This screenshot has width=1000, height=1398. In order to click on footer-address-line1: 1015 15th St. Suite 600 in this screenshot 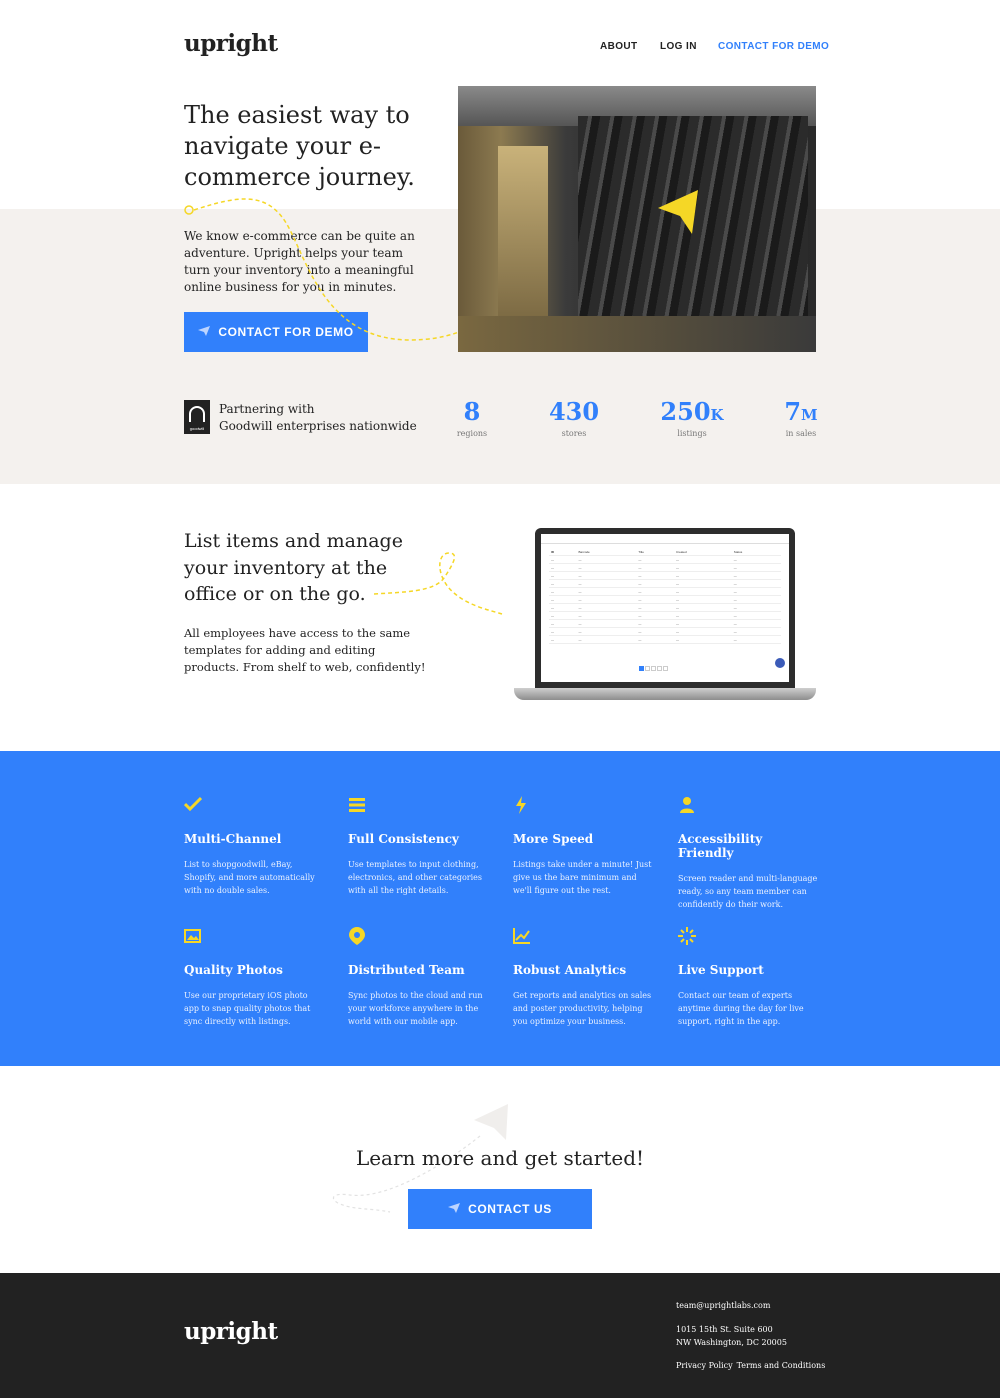, I will do `click(724, 1329)`.